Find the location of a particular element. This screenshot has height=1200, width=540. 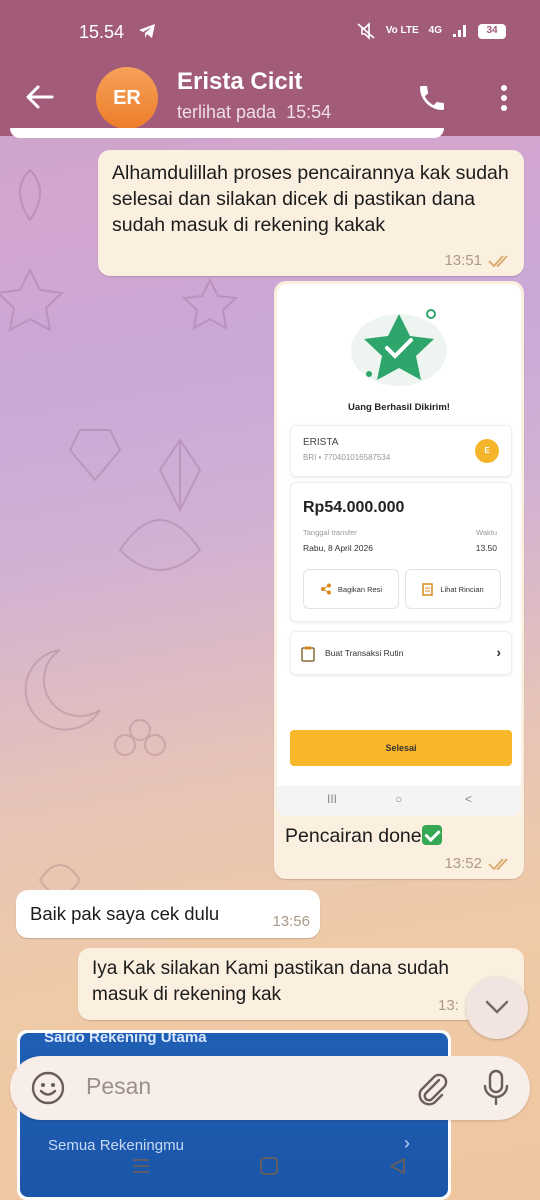

back-arrow-icon is located at coordinates (40, 97).